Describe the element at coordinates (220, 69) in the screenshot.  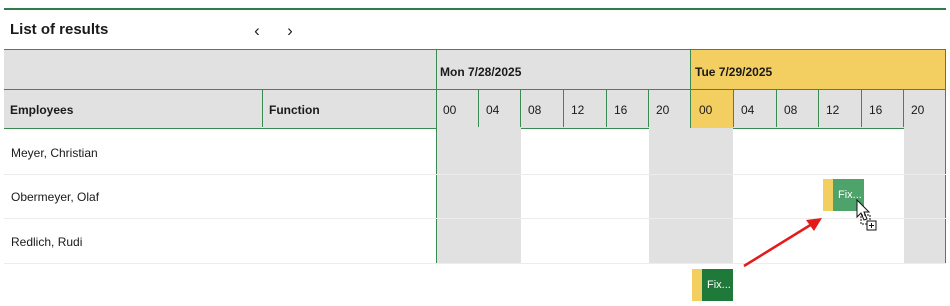
I see `header-blank` at that location.